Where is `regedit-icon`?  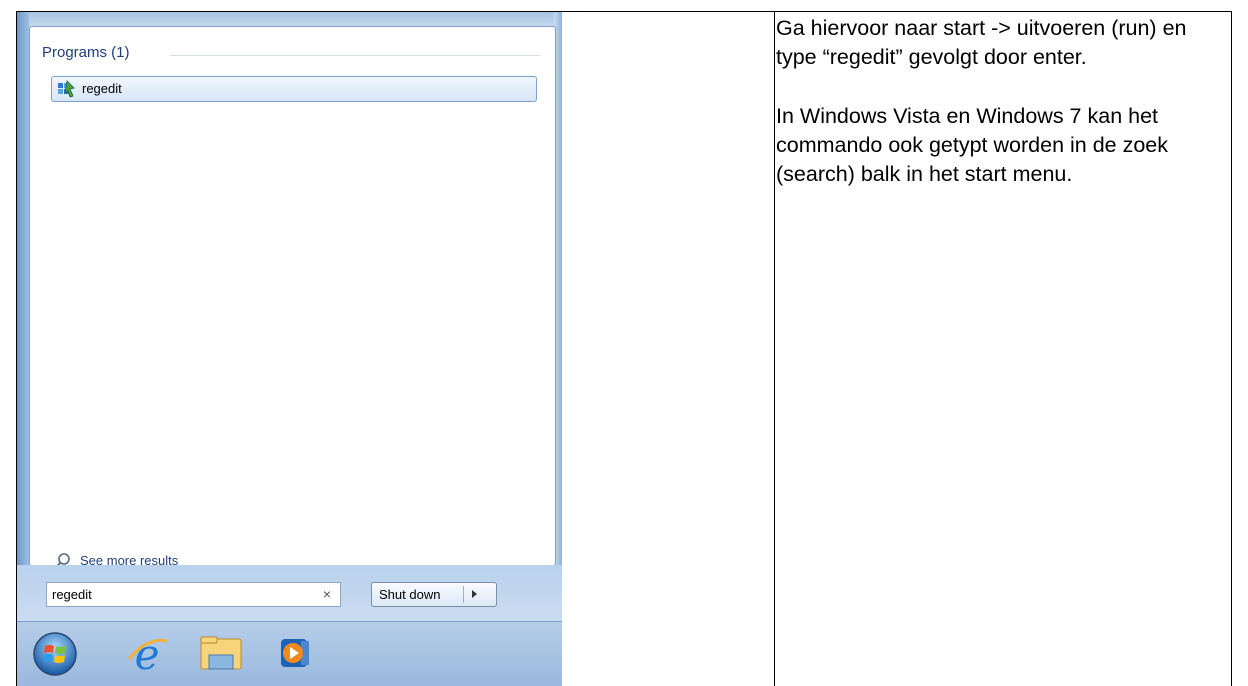 regedit-icon is located at coordinates (66, 89).